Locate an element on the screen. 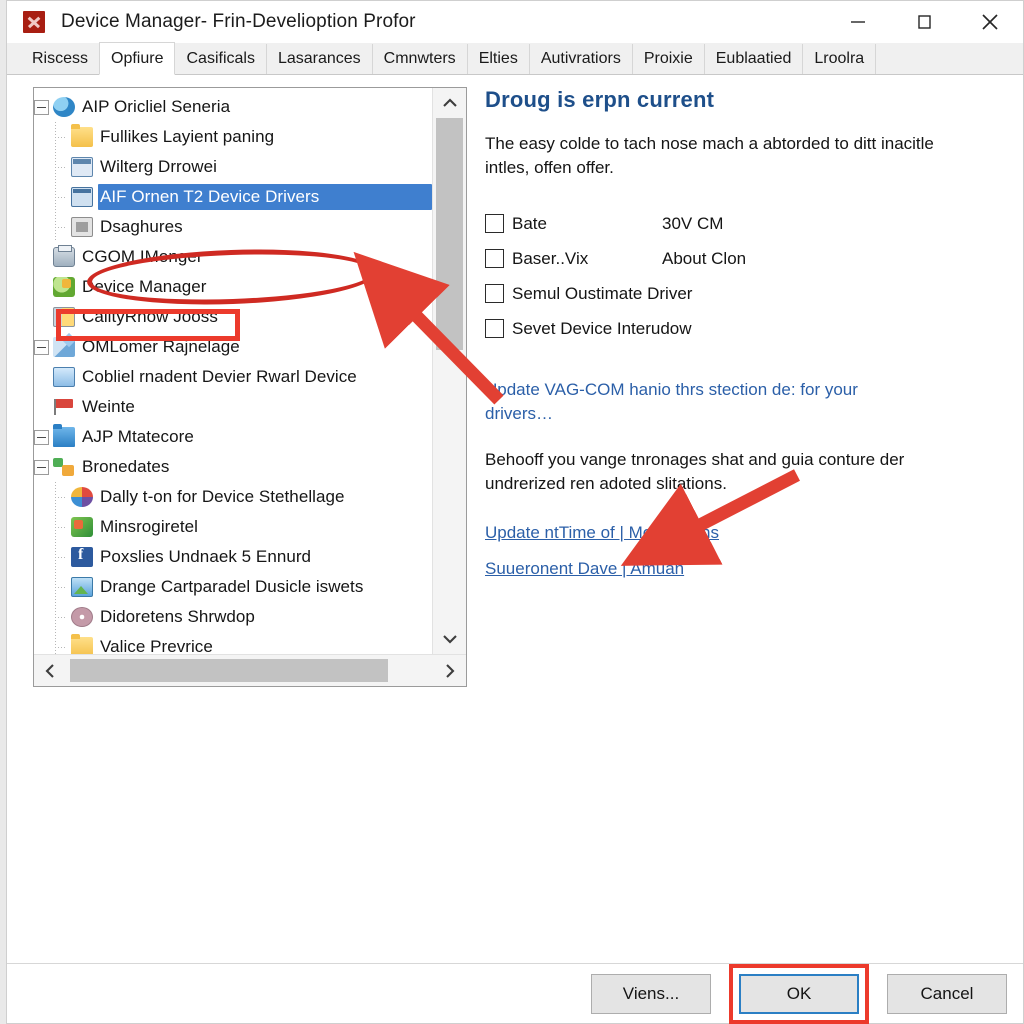 This screenshot has height=1024, width=1024. tree-item: Bronedates is located at coordinates (233, 467).